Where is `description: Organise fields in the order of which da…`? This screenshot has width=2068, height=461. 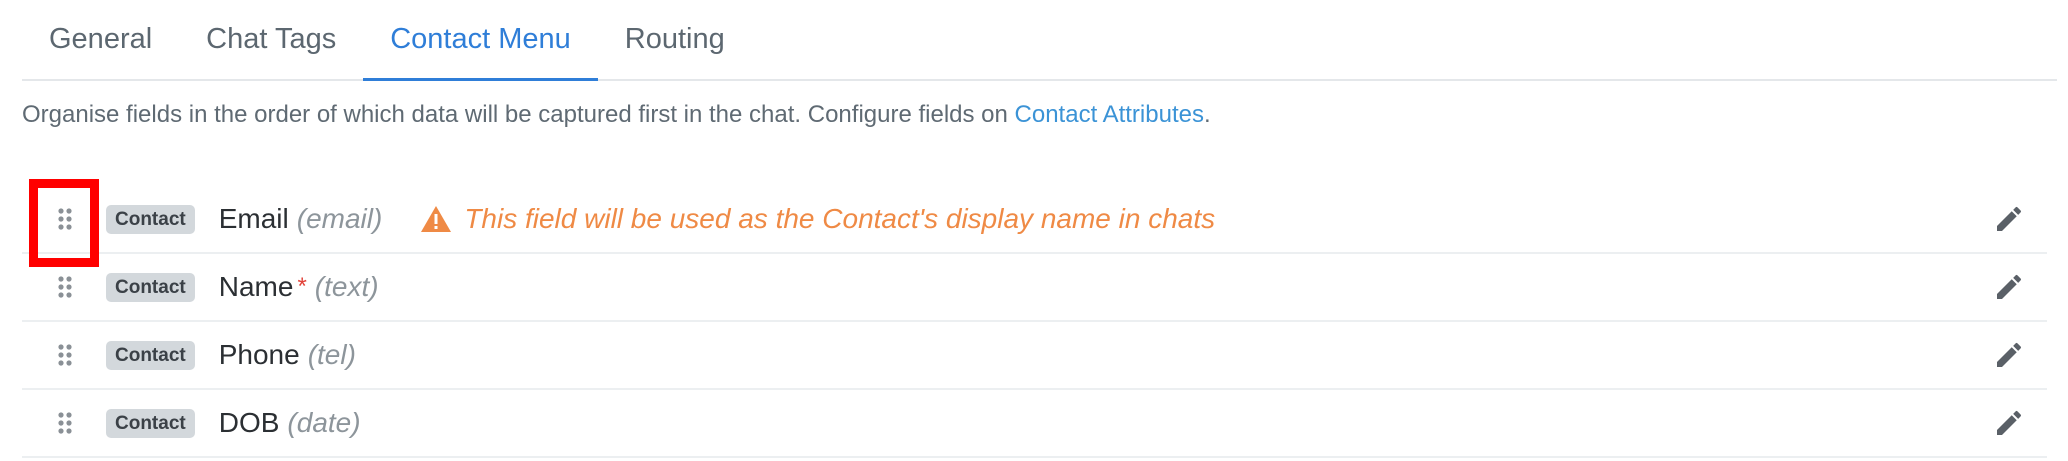
description: Organise fields in the order of which da… is located at coordinates (616, 115).